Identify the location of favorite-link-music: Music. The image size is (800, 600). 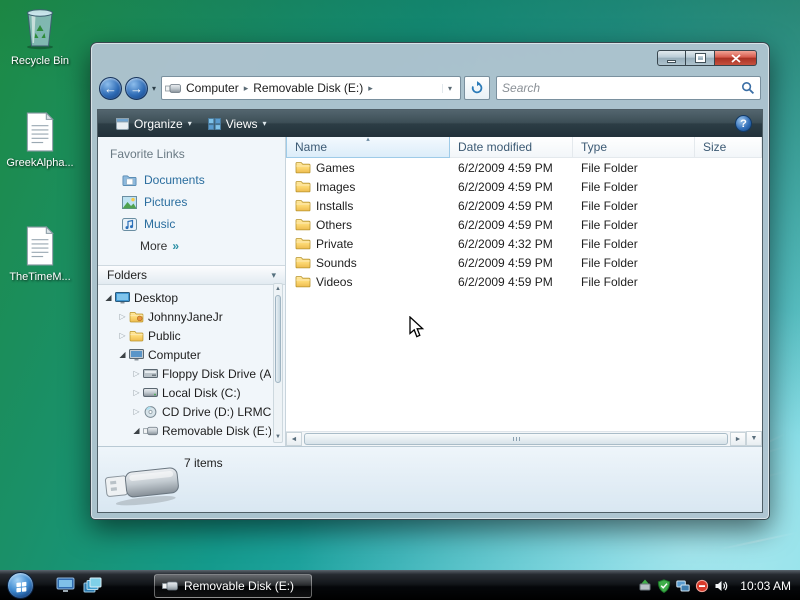
(191, 224).